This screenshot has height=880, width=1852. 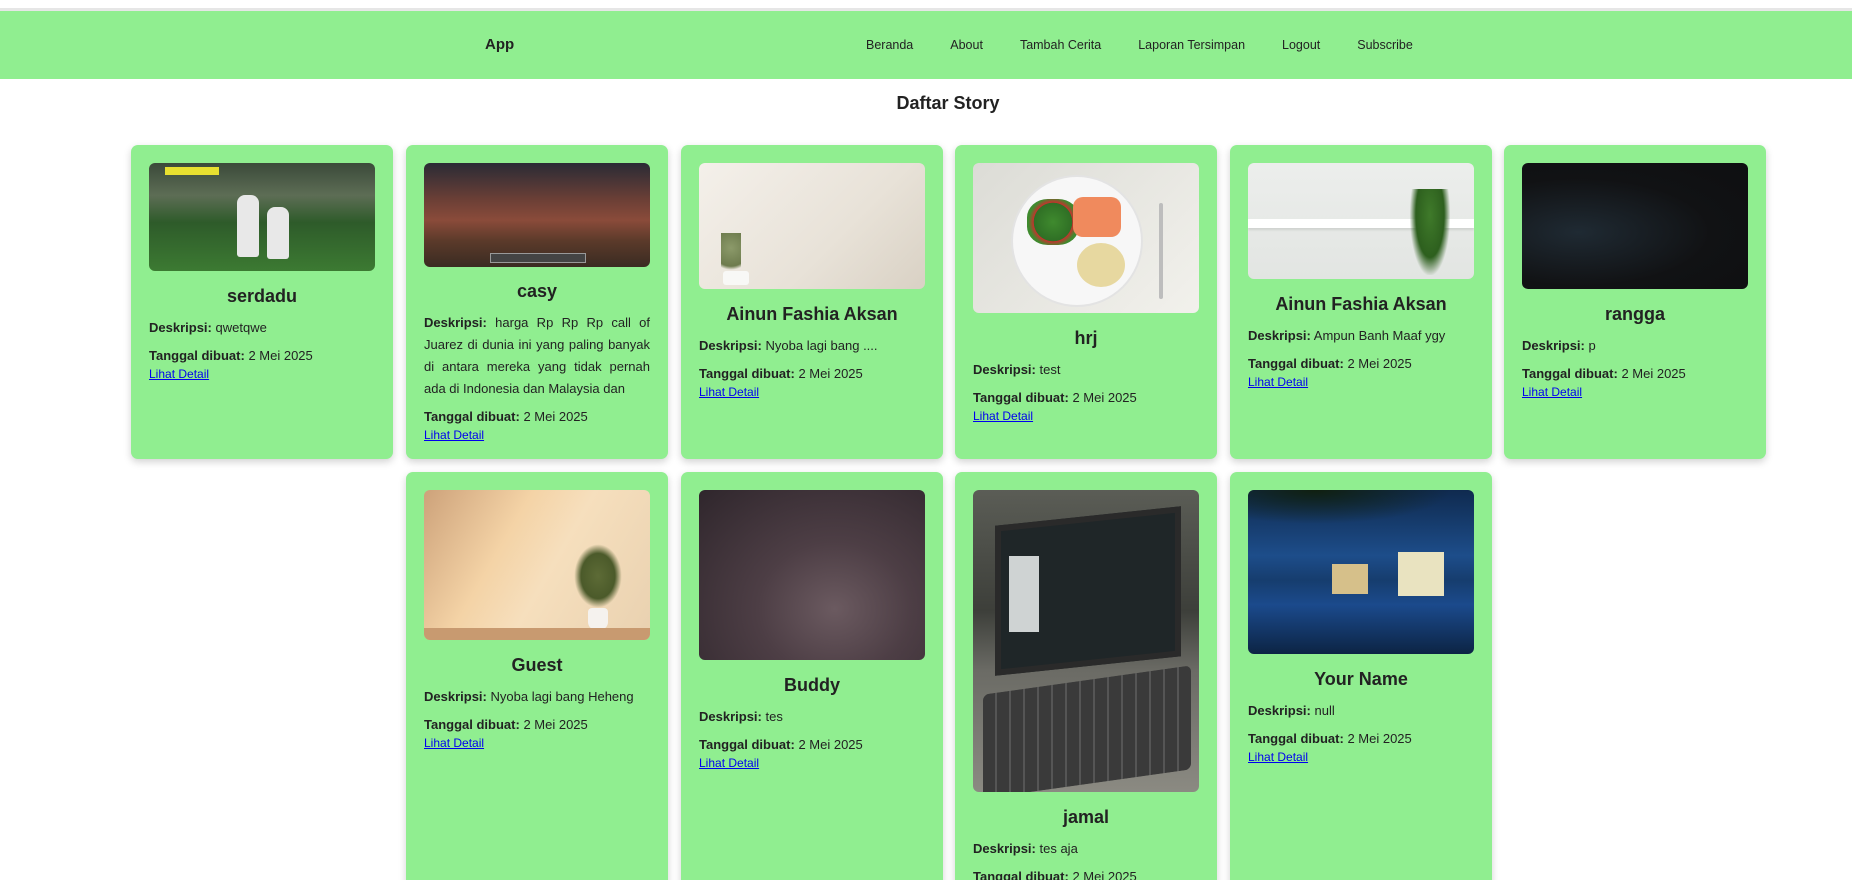 What do you see at coordinates (1385, 45) in the screenshot?
I see `nav-link-subscribe: Subscribe` at bounding box center [1385, 45].